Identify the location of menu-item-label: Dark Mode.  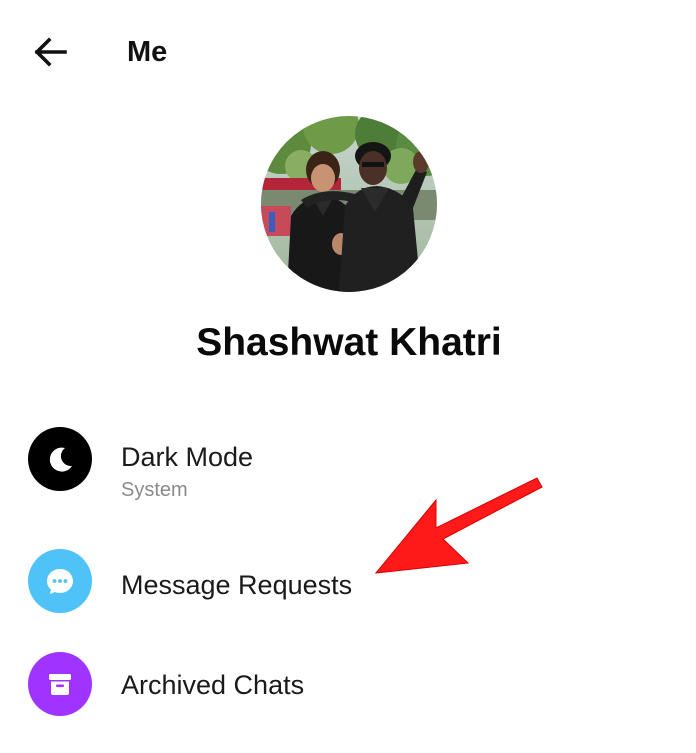
(187, 457).